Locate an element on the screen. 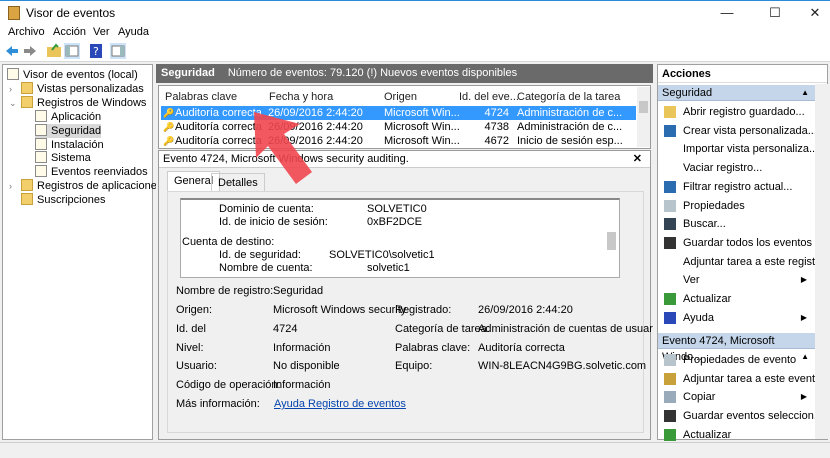 Image resolution: width=830 pixels, height=458 pixels. actions-scrollbar is located at coordinates (821, 261).